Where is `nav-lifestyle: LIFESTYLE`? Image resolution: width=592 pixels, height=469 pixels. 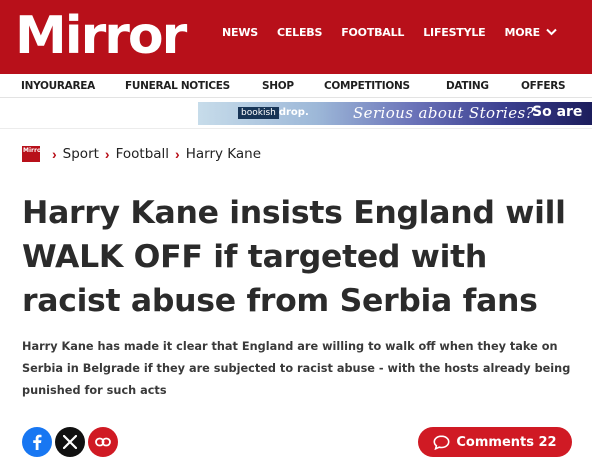 nav-lifestyle: LIFESTYLE is located at coordinates (454, 32).